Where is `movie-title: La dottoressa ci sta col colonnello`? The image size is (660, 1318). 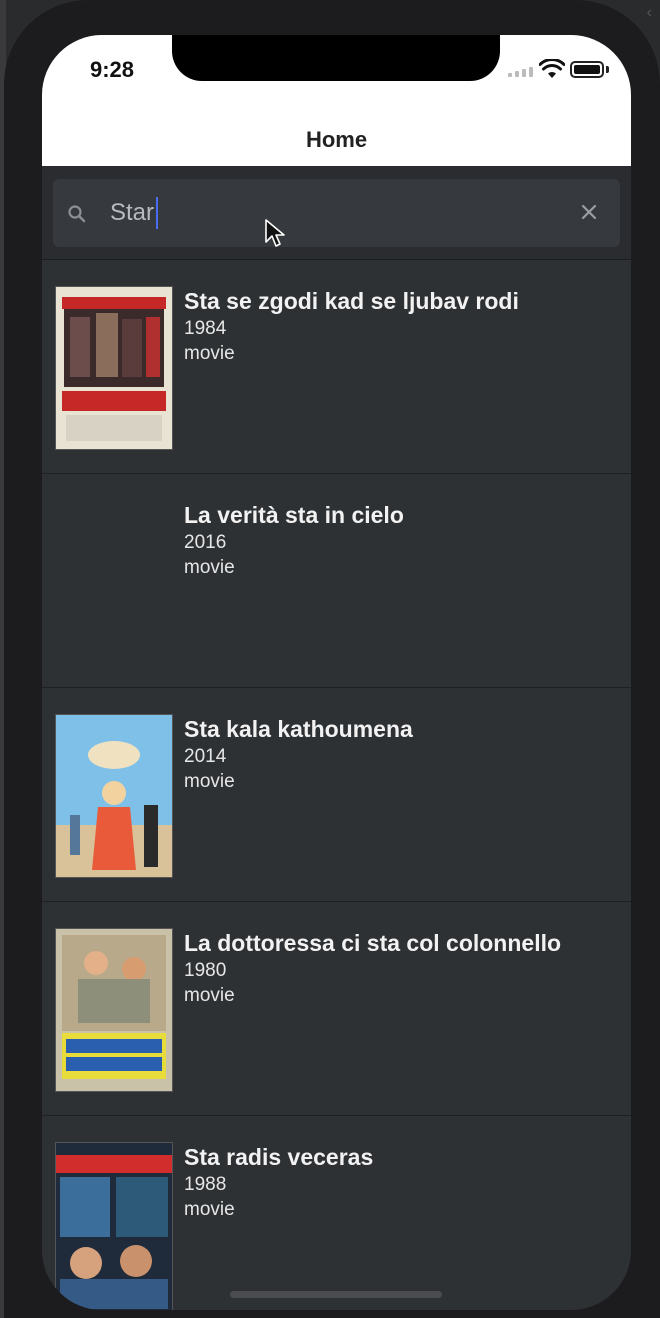 movie-title: La dottoressa ci sta col colonnello is located at coordinates (373, 943).